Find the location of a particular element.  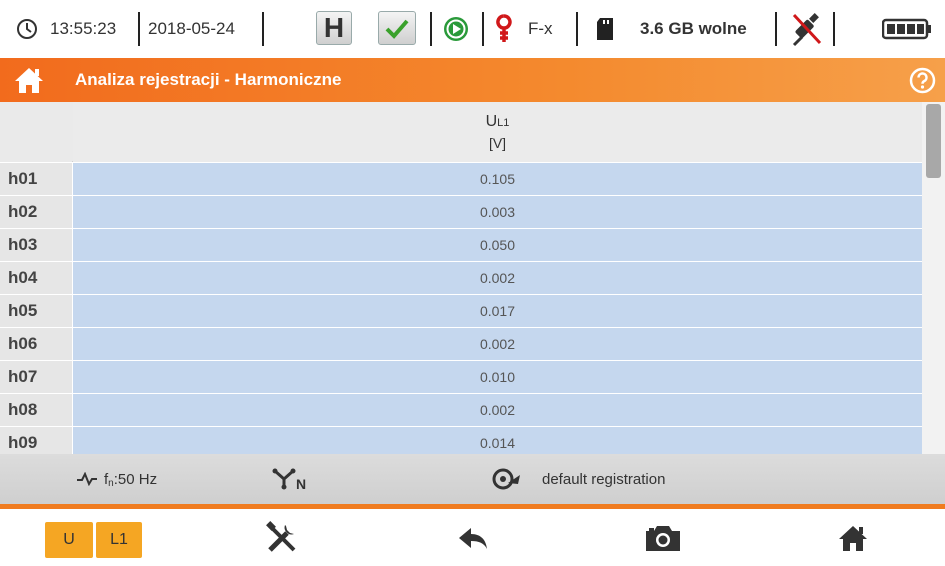

row-value: 0.003 is located at coordinates (497, 212).